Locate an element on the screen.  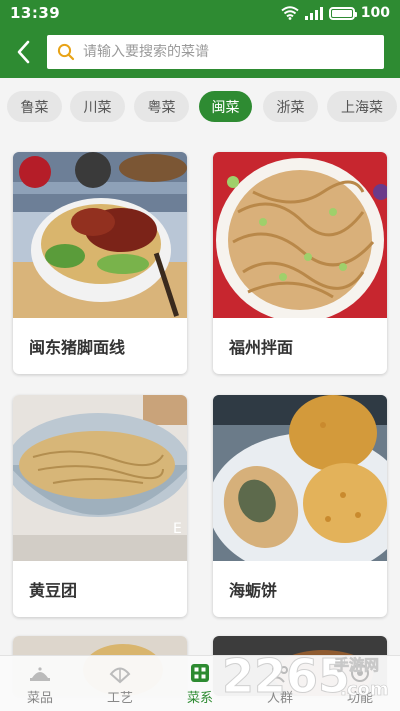
nav-label: 工艺 is located at coordinates (119, 698).